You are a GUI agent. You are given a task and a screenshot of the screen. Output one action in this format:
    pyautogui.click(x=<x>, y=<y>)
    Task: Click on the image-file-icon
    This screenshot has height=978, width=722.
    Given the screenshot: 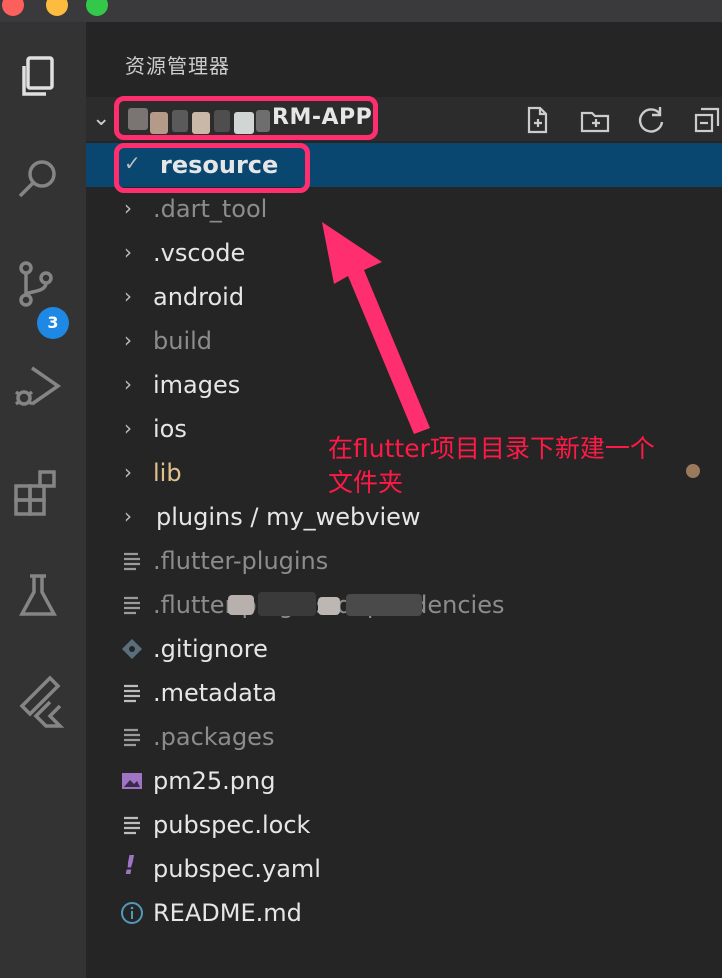 What is the action you would take?
    pyautogui.click(x=132, y=781)
    